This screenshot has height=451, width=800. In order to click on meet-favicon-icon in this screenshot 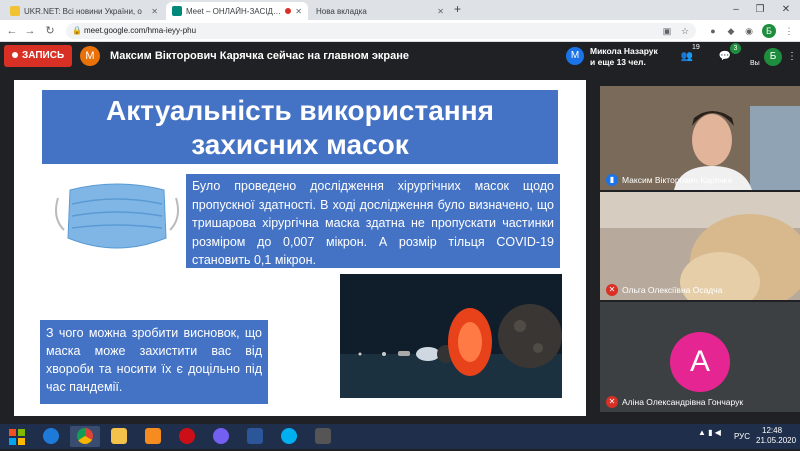, I will do `click(177, 11)`.